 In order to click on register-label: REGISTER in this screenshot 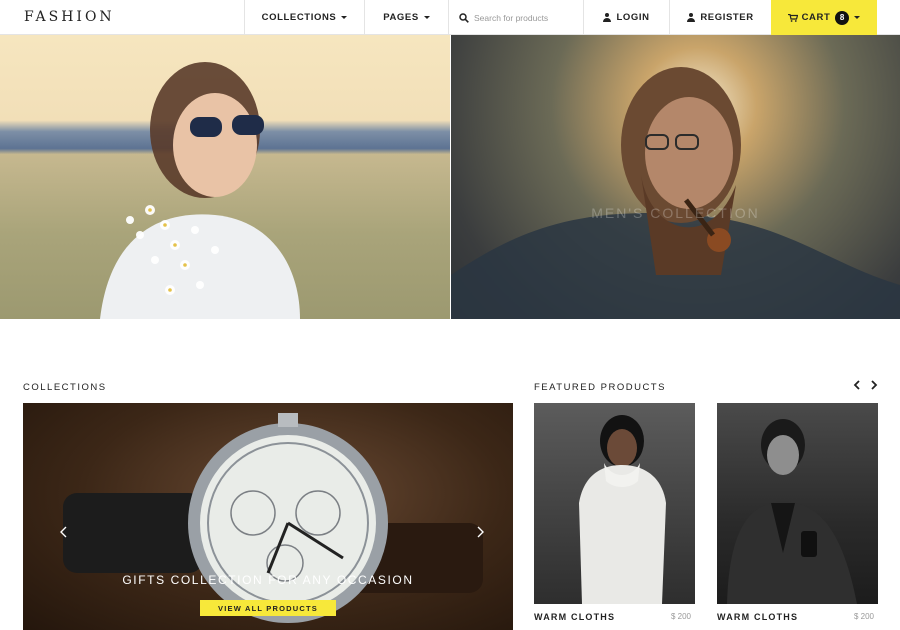, I will do `click(727, 17)`.